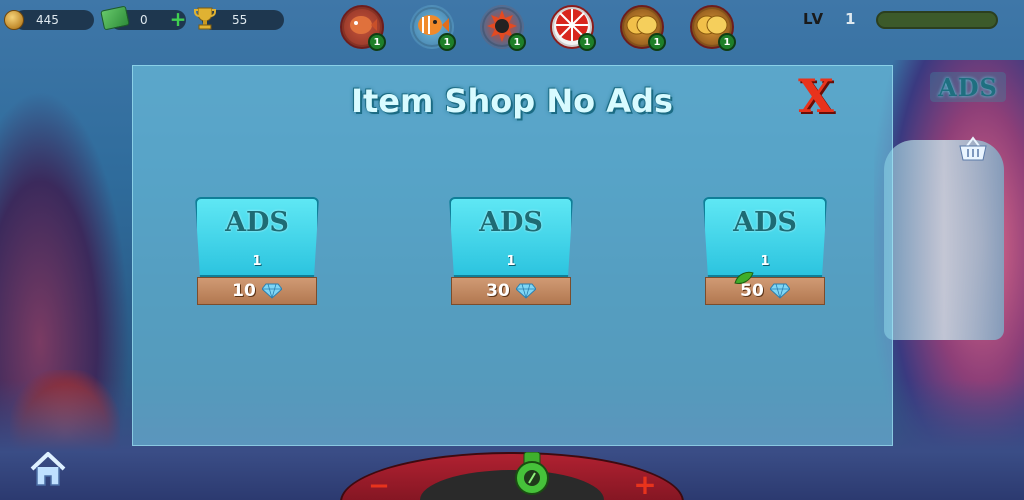  I want to click on item-slot-gold-coins: 1, so click(643, 28).